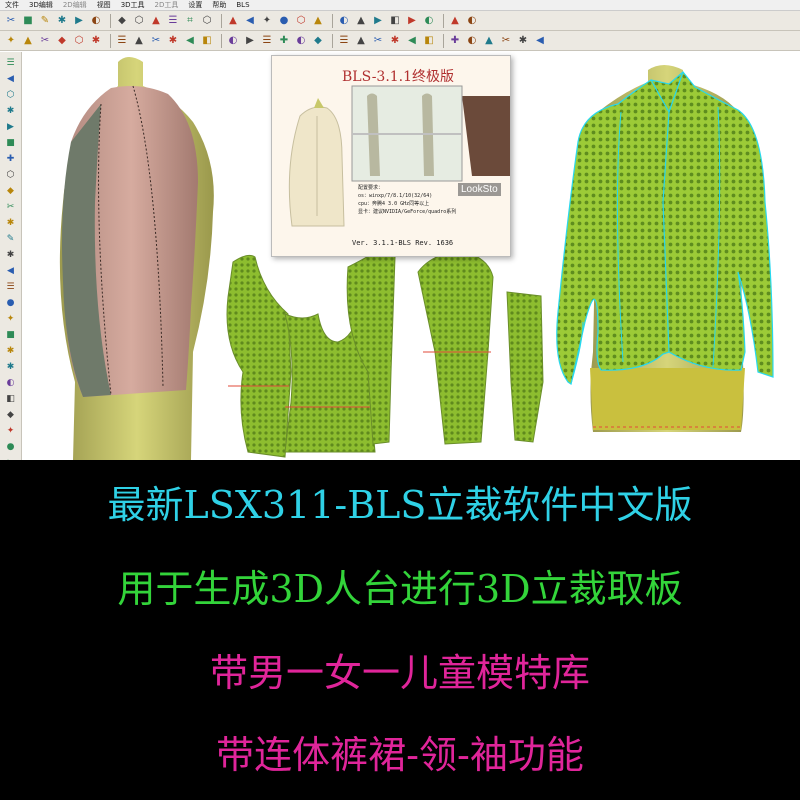 The height and width of the screenshot is (800, 800). Describe the element at coordinates (11, 414) in the screenshot. I see `flip-icon: ◆` at that location.